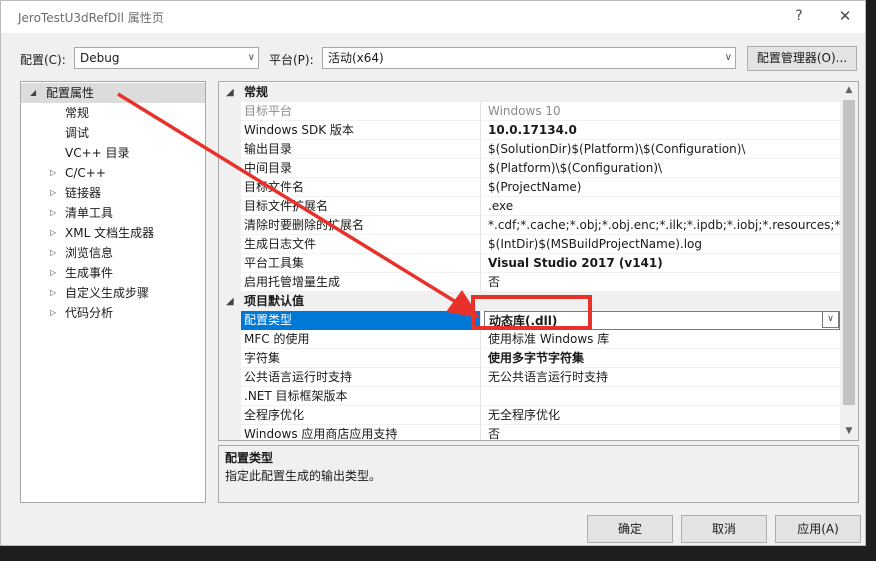  I want to click on ok-button: 确定, so click(630, 529).